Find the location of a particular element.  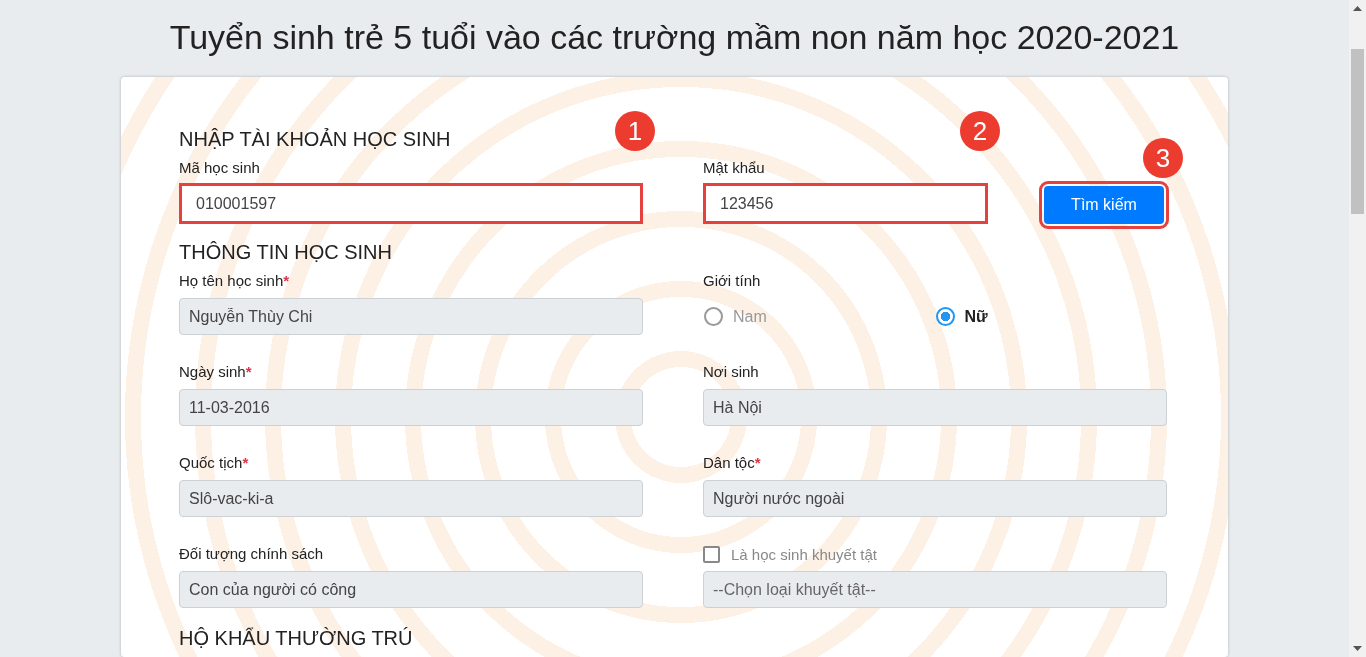

scrollbar is located at coordinates (1357, 328).